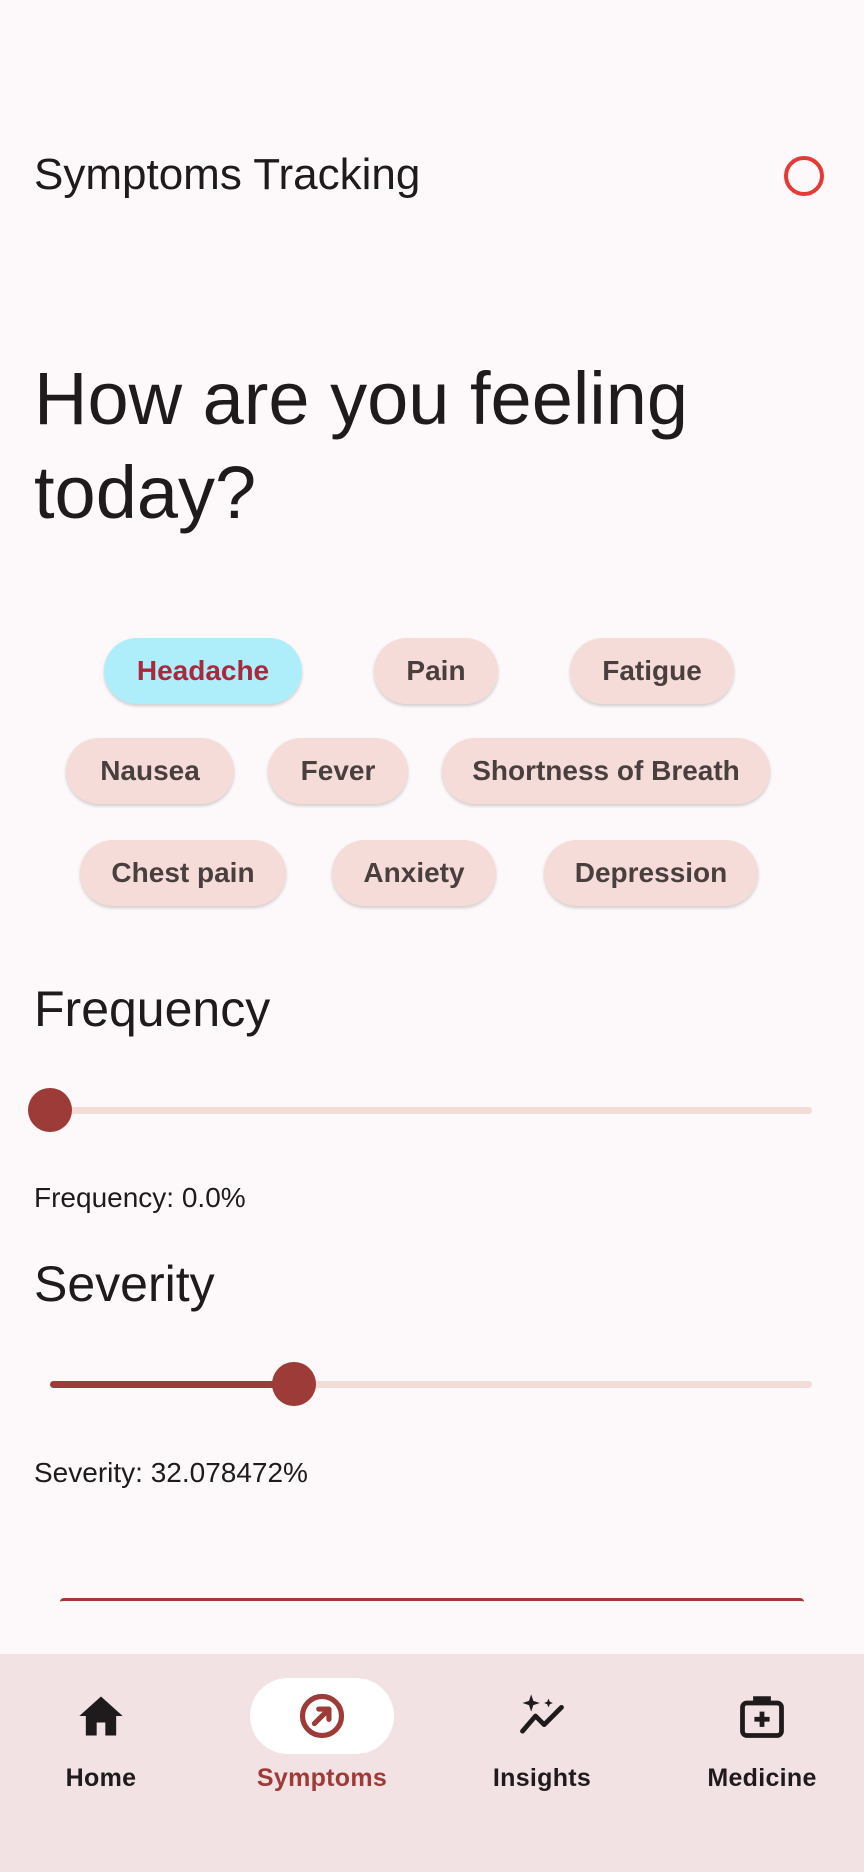 Image resolution: width=864 pixels, height=1872 pixels. What do you see at coordinates (183, 873) in the screenshot?
I see `chip-chest-pain: Chest pain` at bounding box center [183, 873].